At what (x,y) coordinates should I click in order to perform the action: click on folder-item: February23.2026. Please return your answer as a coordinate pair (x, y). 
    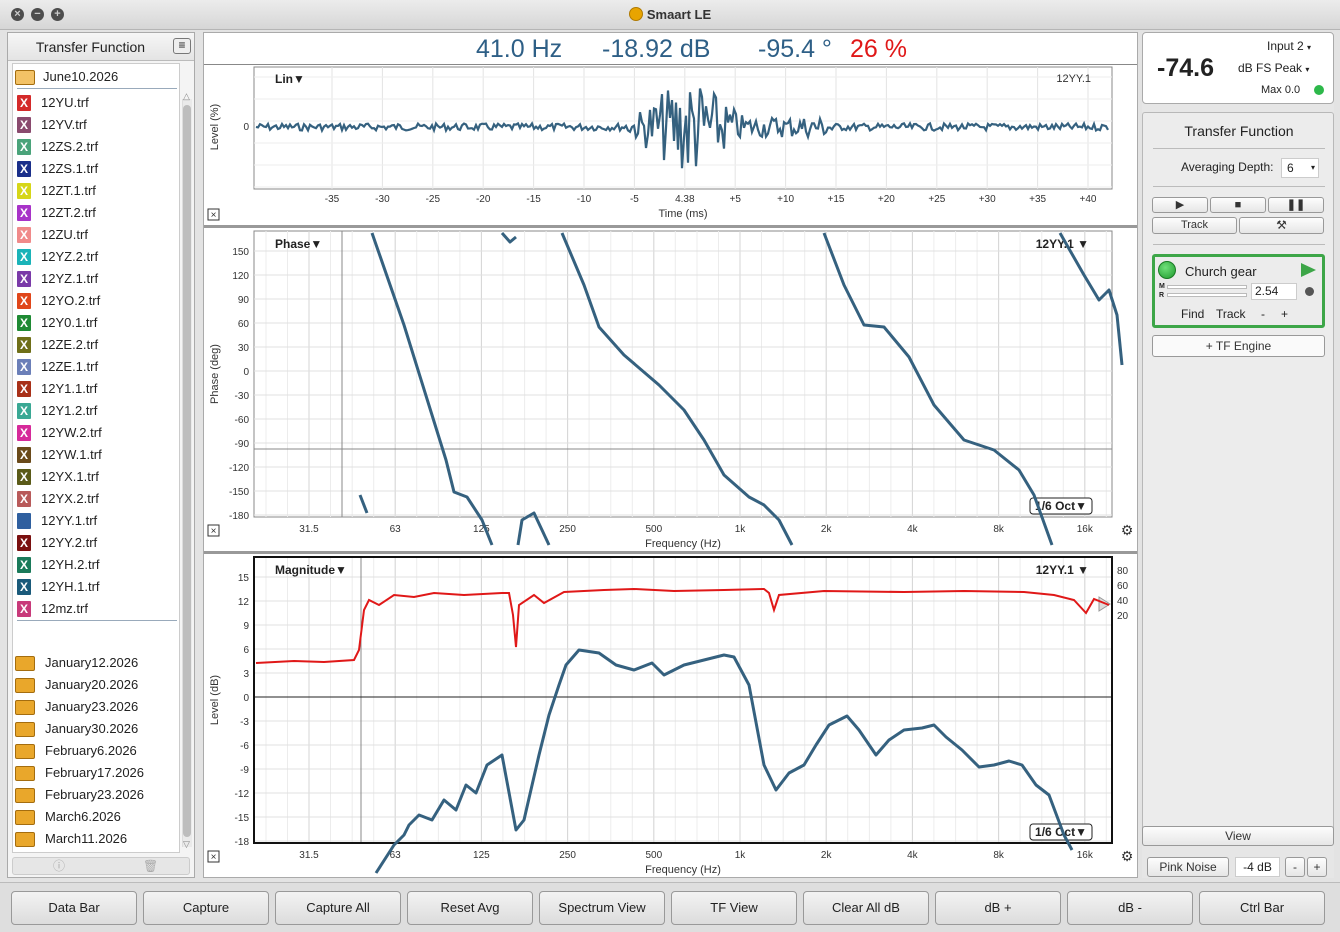
    Looking at the image, I should click on (96, 795).